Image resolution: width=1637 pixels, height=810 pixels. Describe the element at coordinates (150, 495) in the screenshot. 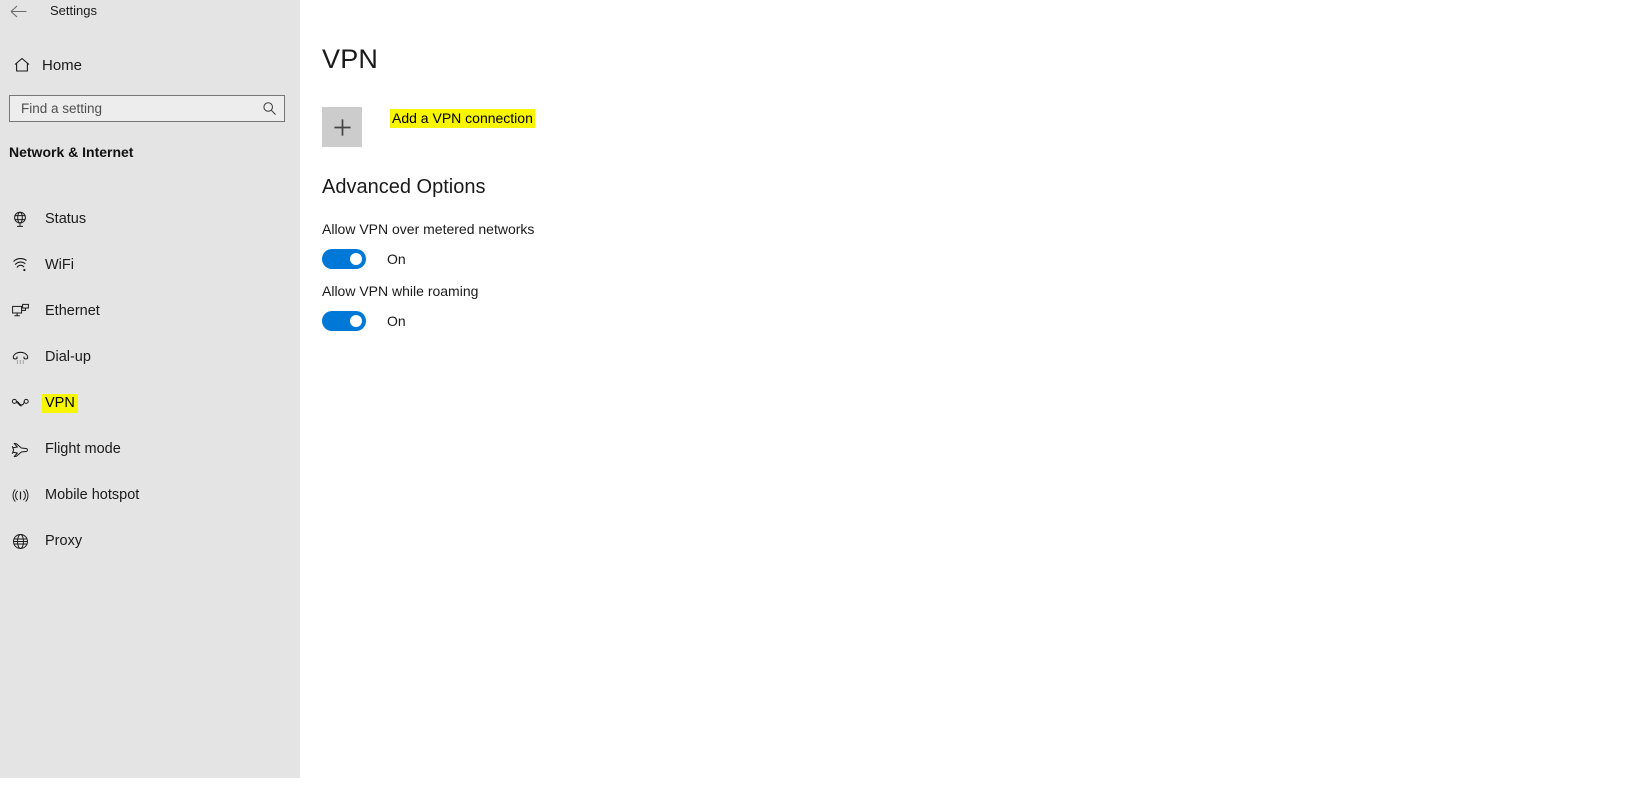

I see `sidebar-item-mobile-hotspot: Mobile hotspot` at that location.